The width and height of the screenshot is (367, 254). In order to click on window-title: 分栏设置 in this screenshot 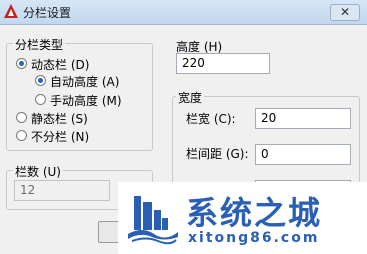, I will do `click(47, 13)`.